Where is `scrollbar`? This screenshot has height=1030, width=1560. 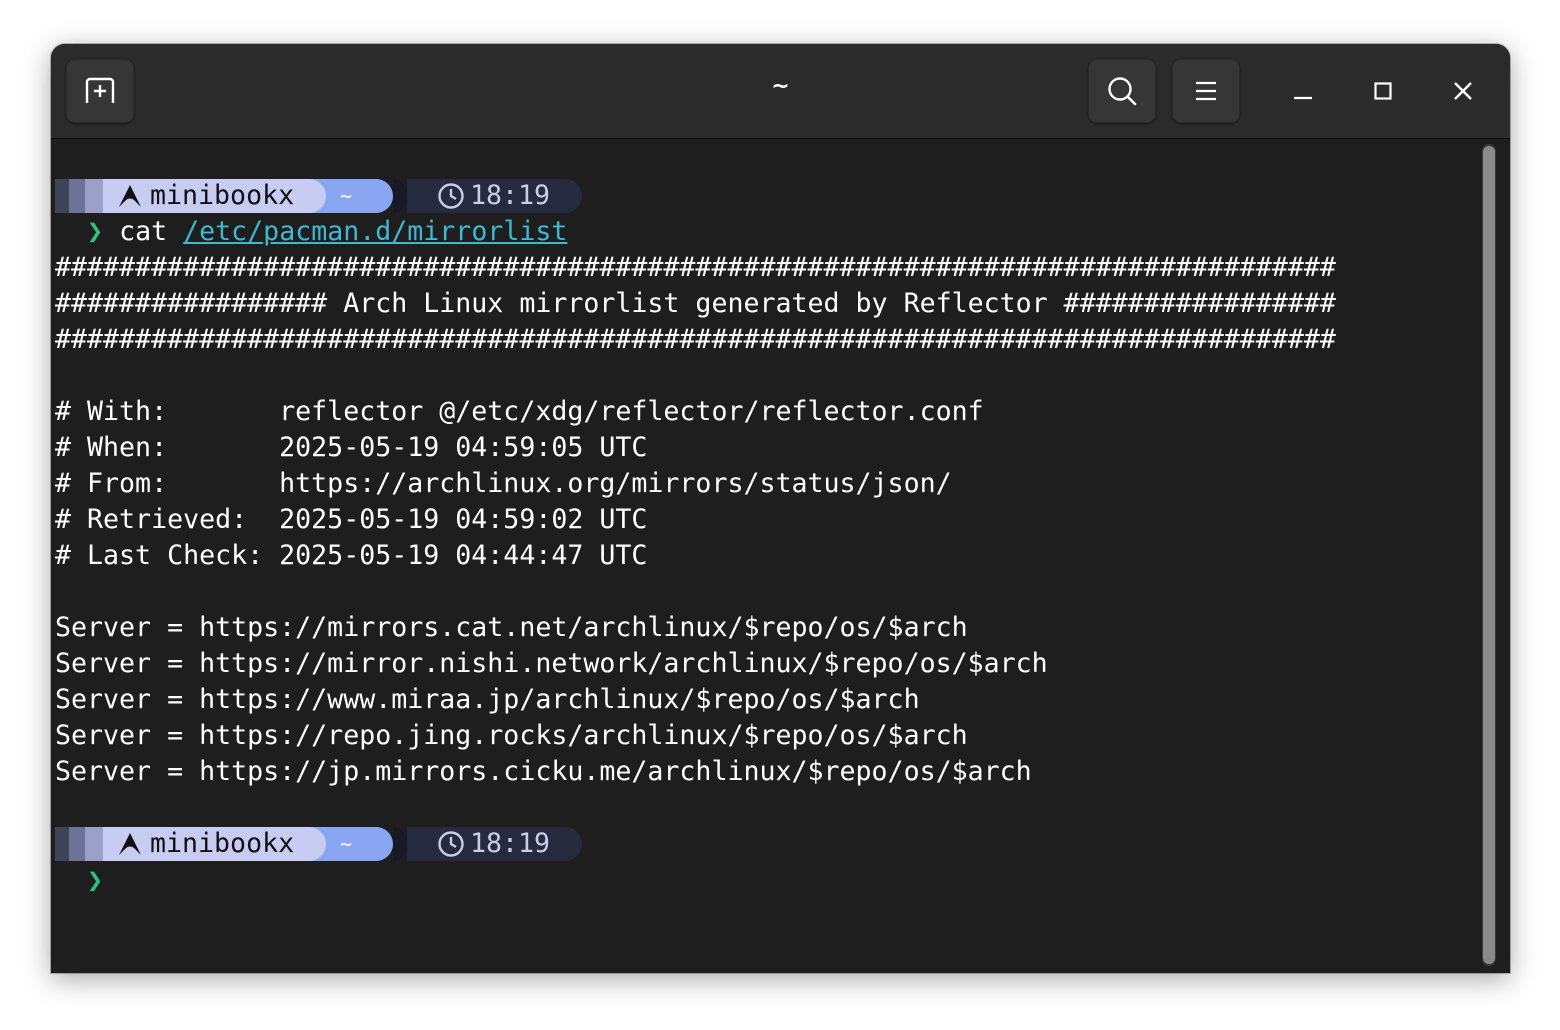
scrollbar is located at coordinates (1489, 555).